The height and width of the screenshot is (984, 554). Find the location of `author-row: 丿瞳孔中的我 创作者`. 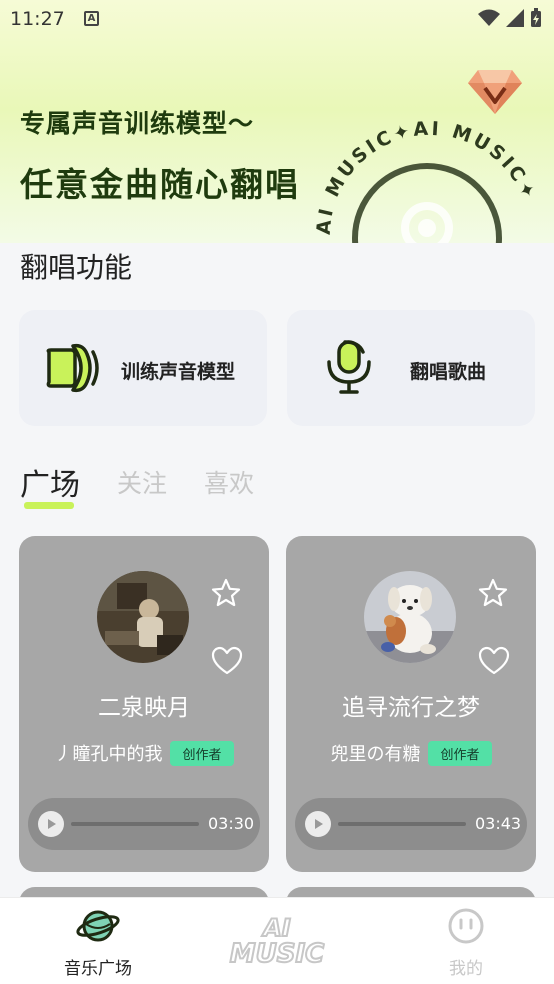

author-row: 丿瞳孔中的我 创作者 is located at coordinates (144, 753).